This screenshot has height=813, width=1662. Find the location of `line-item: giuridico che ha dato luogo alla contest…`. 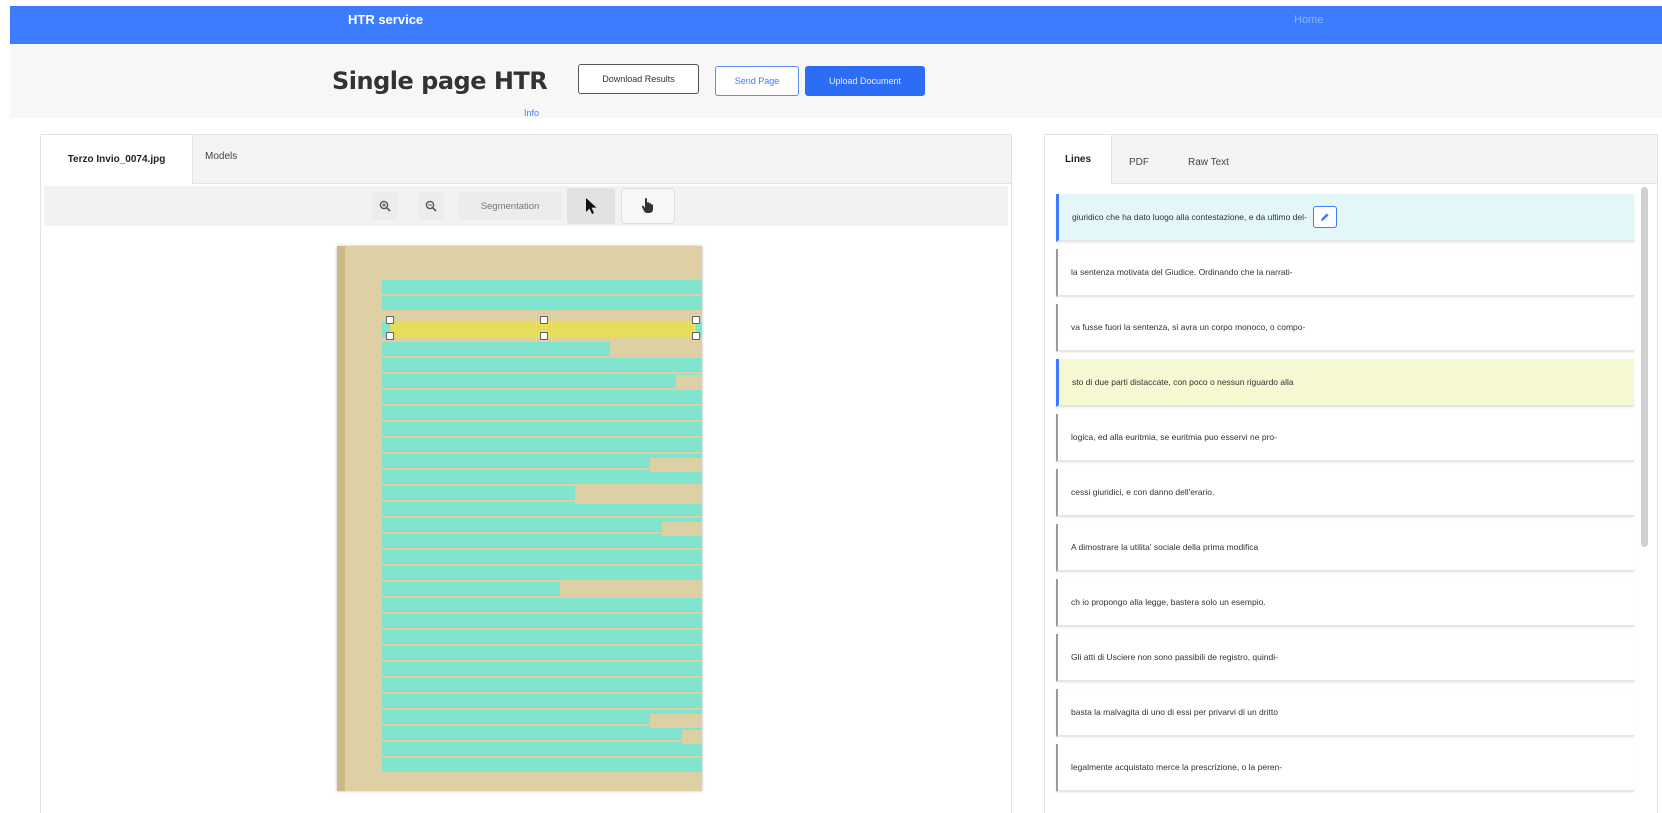

line-item: giuridico che ha dato luogo alla contest… is located at coordinates (1345, 218).